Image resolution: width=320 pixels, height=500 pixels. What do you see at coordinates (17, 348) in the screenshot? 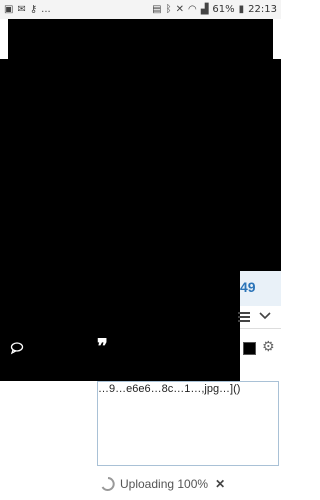
I see `comment-icon` at bounding box center [17, 348].